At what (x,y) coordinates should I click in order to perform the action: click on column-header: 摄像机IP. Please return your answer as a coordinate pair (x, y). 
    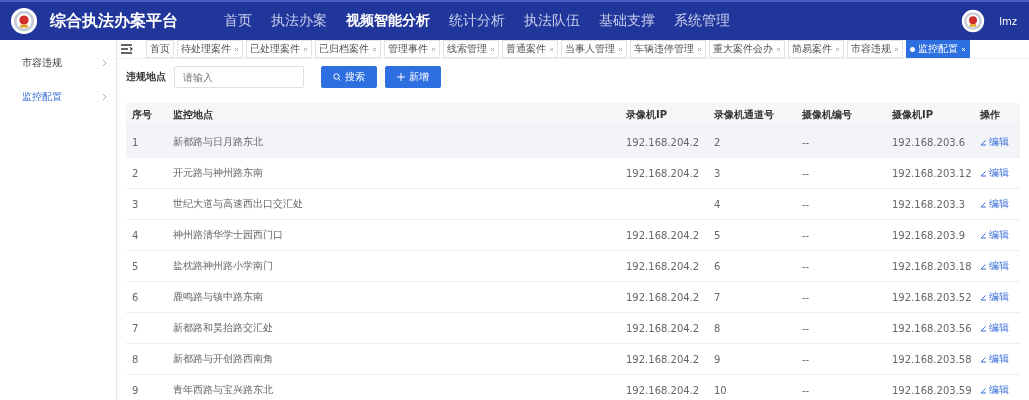
    Looking at the image, I should click on (913, 114).